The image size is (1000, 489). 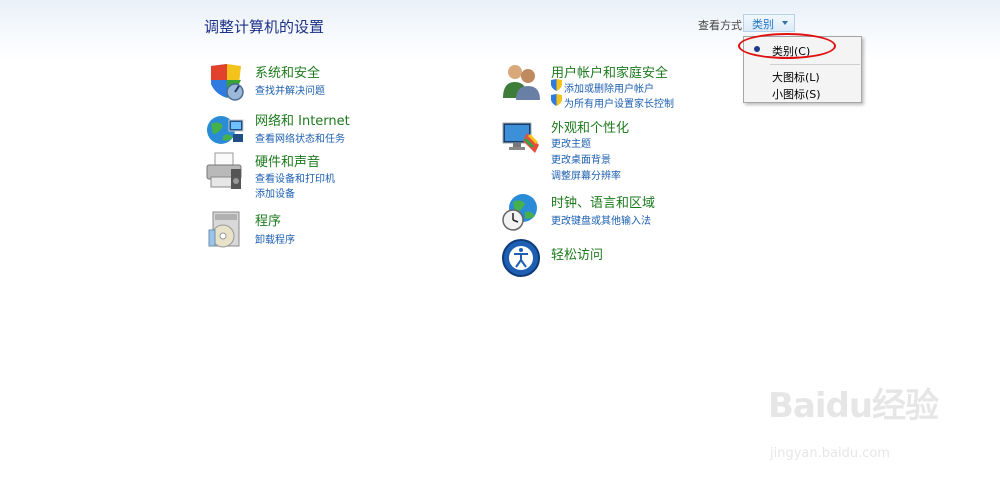 I want to click on category-ease-of-access: 轻松访问, so click(x=611, y=258).